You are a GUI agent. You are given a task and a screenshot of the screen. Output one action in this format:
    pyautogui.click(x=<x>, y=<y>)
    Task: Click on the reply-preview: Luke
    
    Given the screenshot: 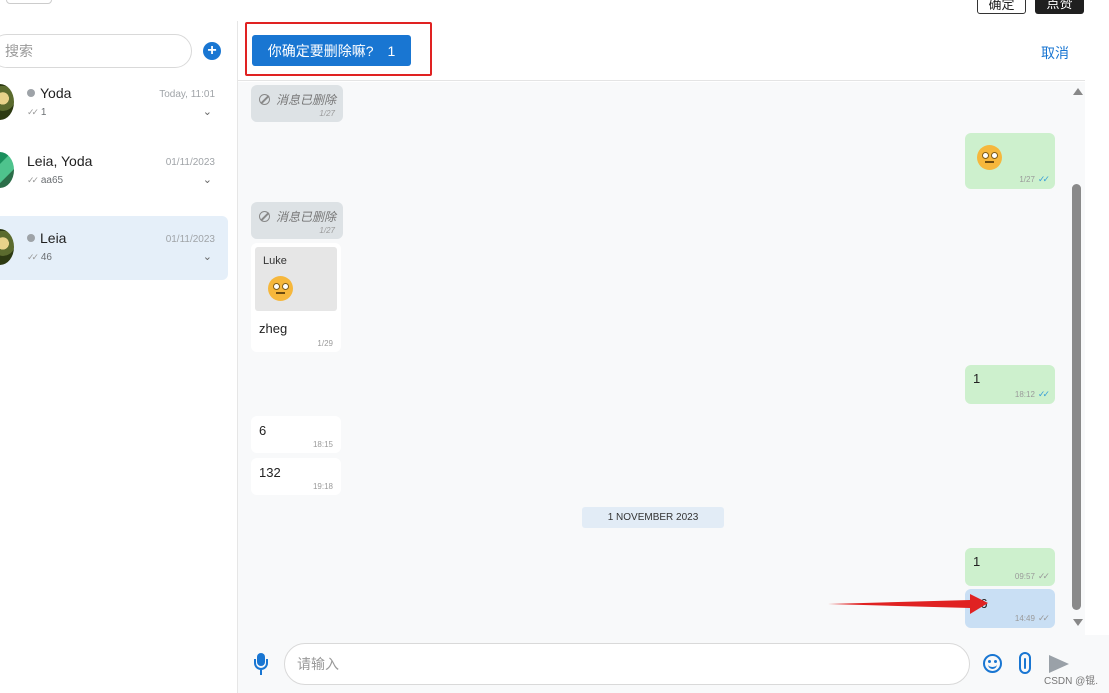 What is the action you would take?
    pyautogui.click(x=296, y=279)
    